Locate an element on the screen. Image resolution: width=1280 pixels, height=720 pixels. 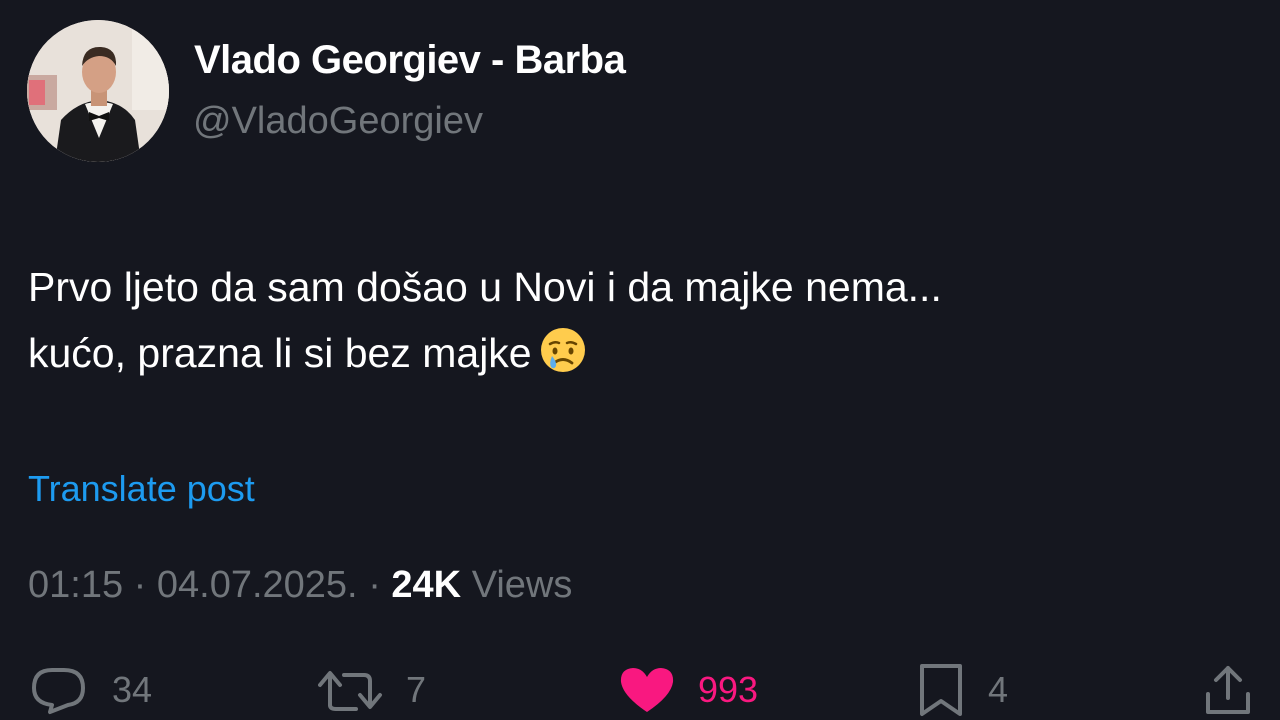
reply-icon is located at coordinates (59, 690).